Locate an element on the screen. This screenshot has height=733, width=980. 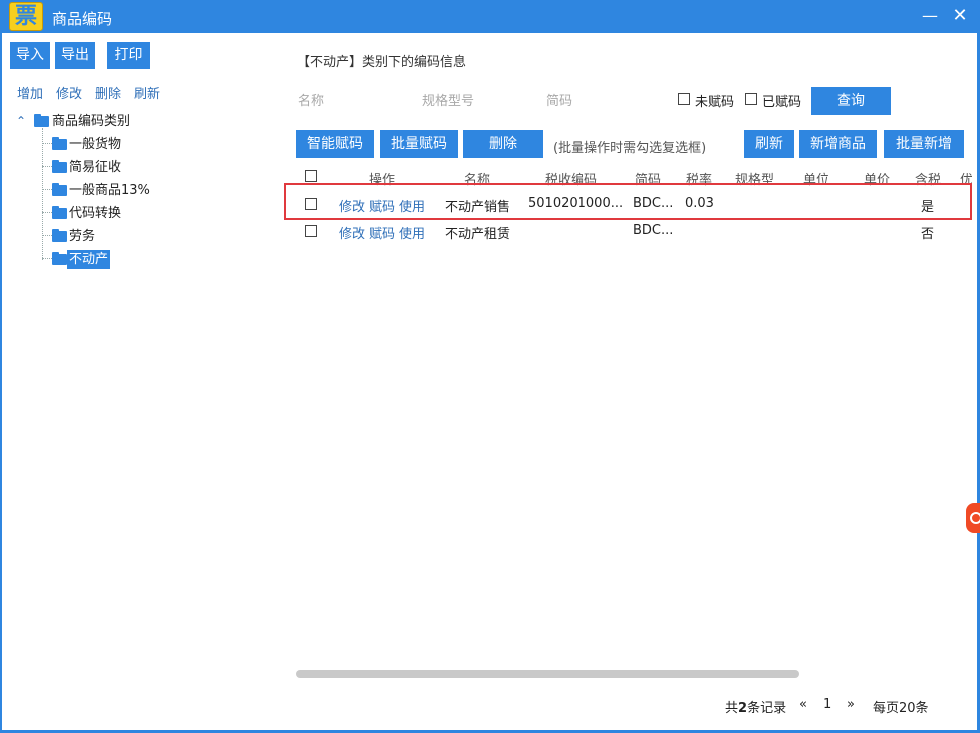
tree-add-link: 增加 is located at coordinates (30, 92).